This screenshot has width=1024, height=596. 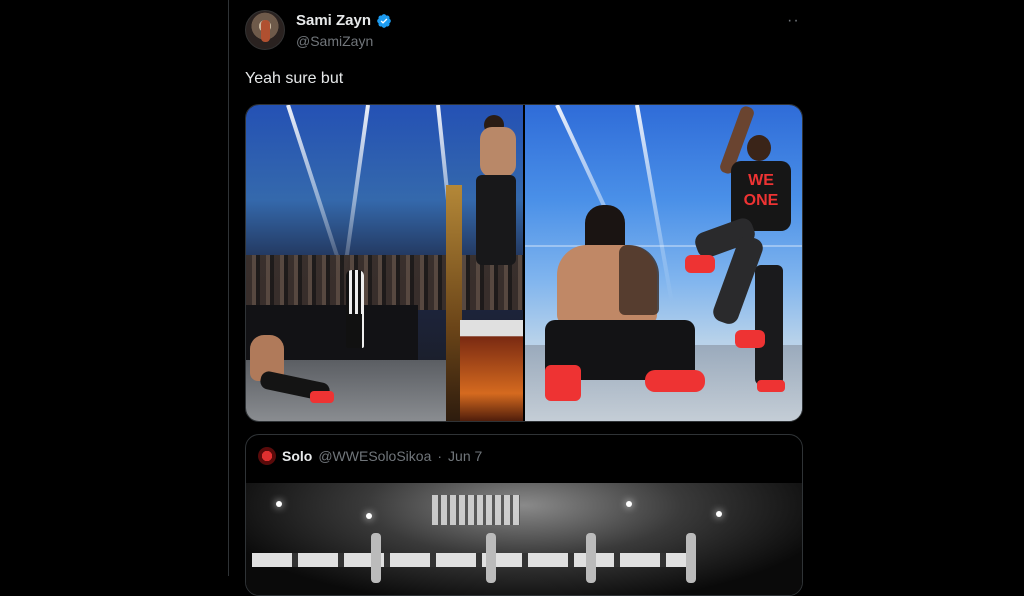 I want to click on author-avatar, so click(x=265, y=30).